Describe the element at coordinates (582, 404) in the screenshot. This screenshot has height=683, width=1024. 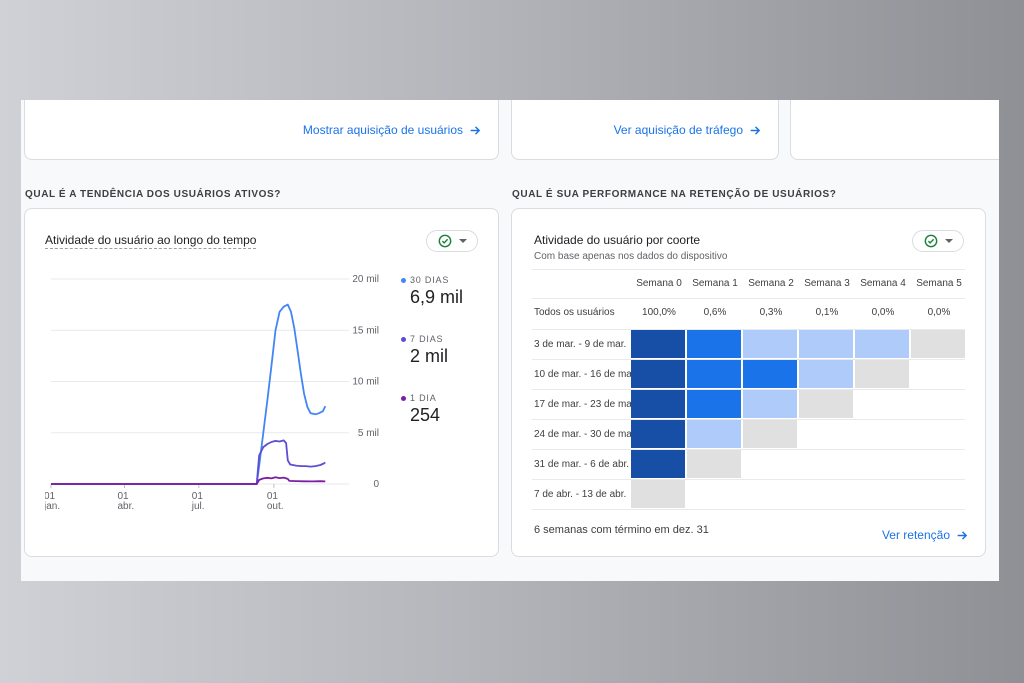
I see `cohort-row-label: 17 de mar. - 23 de mar.` at that location.